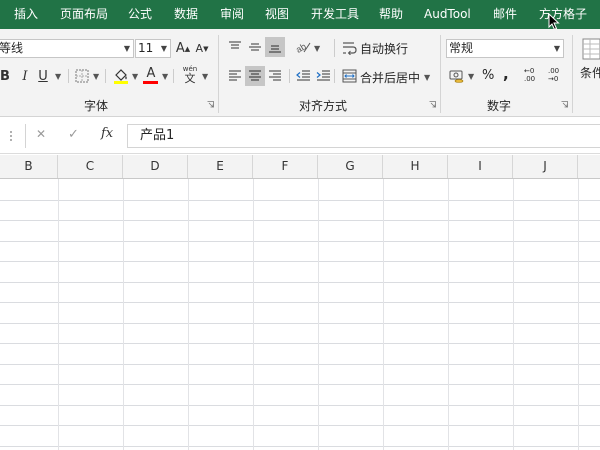 The height and width of the screenshot is (450, 600). What do you see at coordinates (363, 136) in the screenshot?
I see `formula-input: 产品1` at bounding box center [363, 136].